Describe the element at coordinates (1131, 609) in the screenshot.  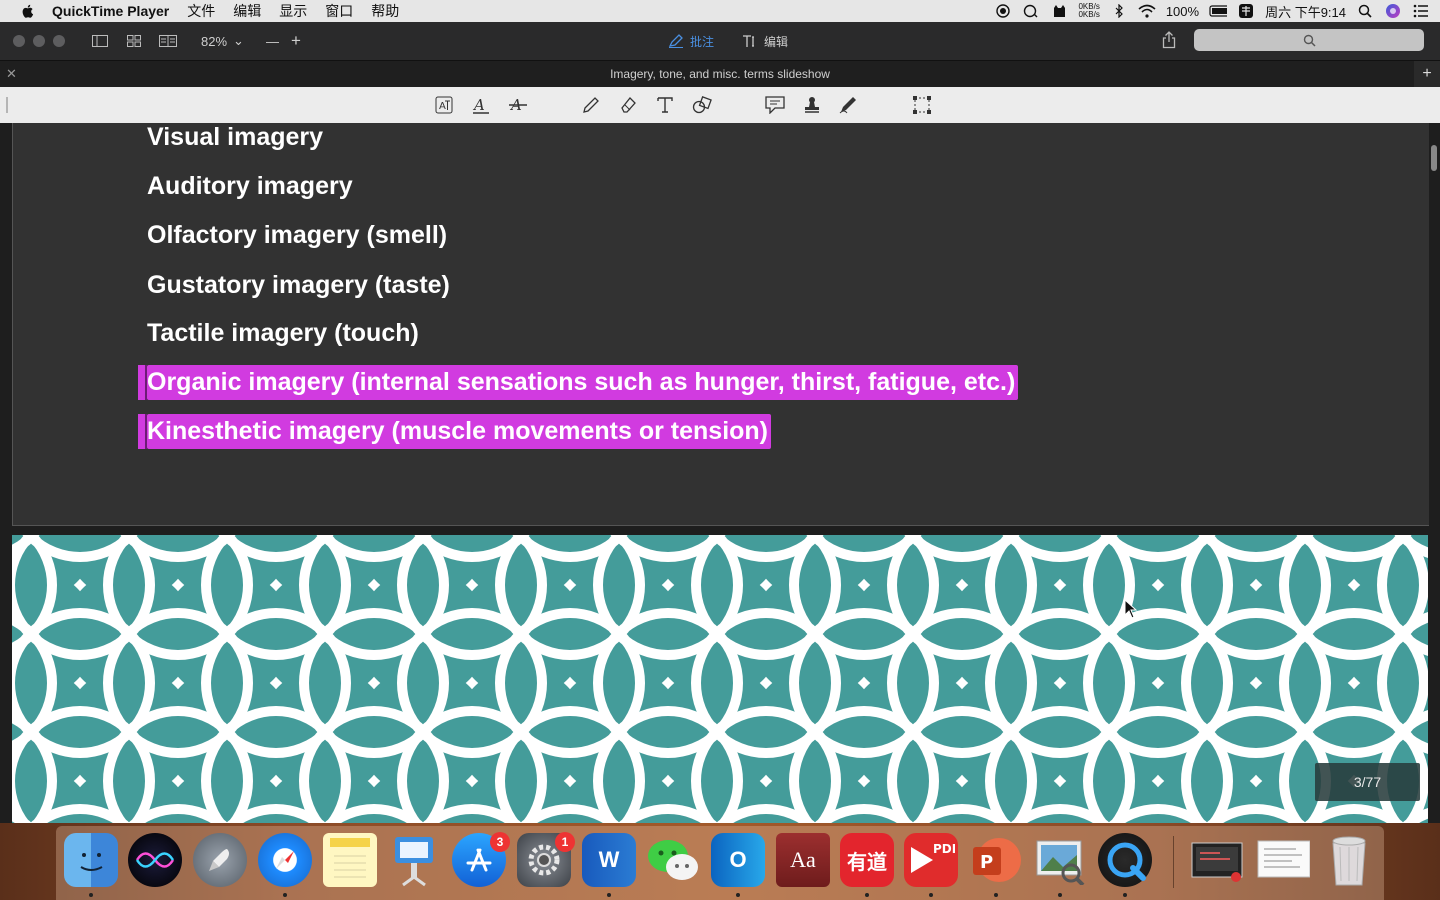
I see `mouse-pointer-icon` at that location.